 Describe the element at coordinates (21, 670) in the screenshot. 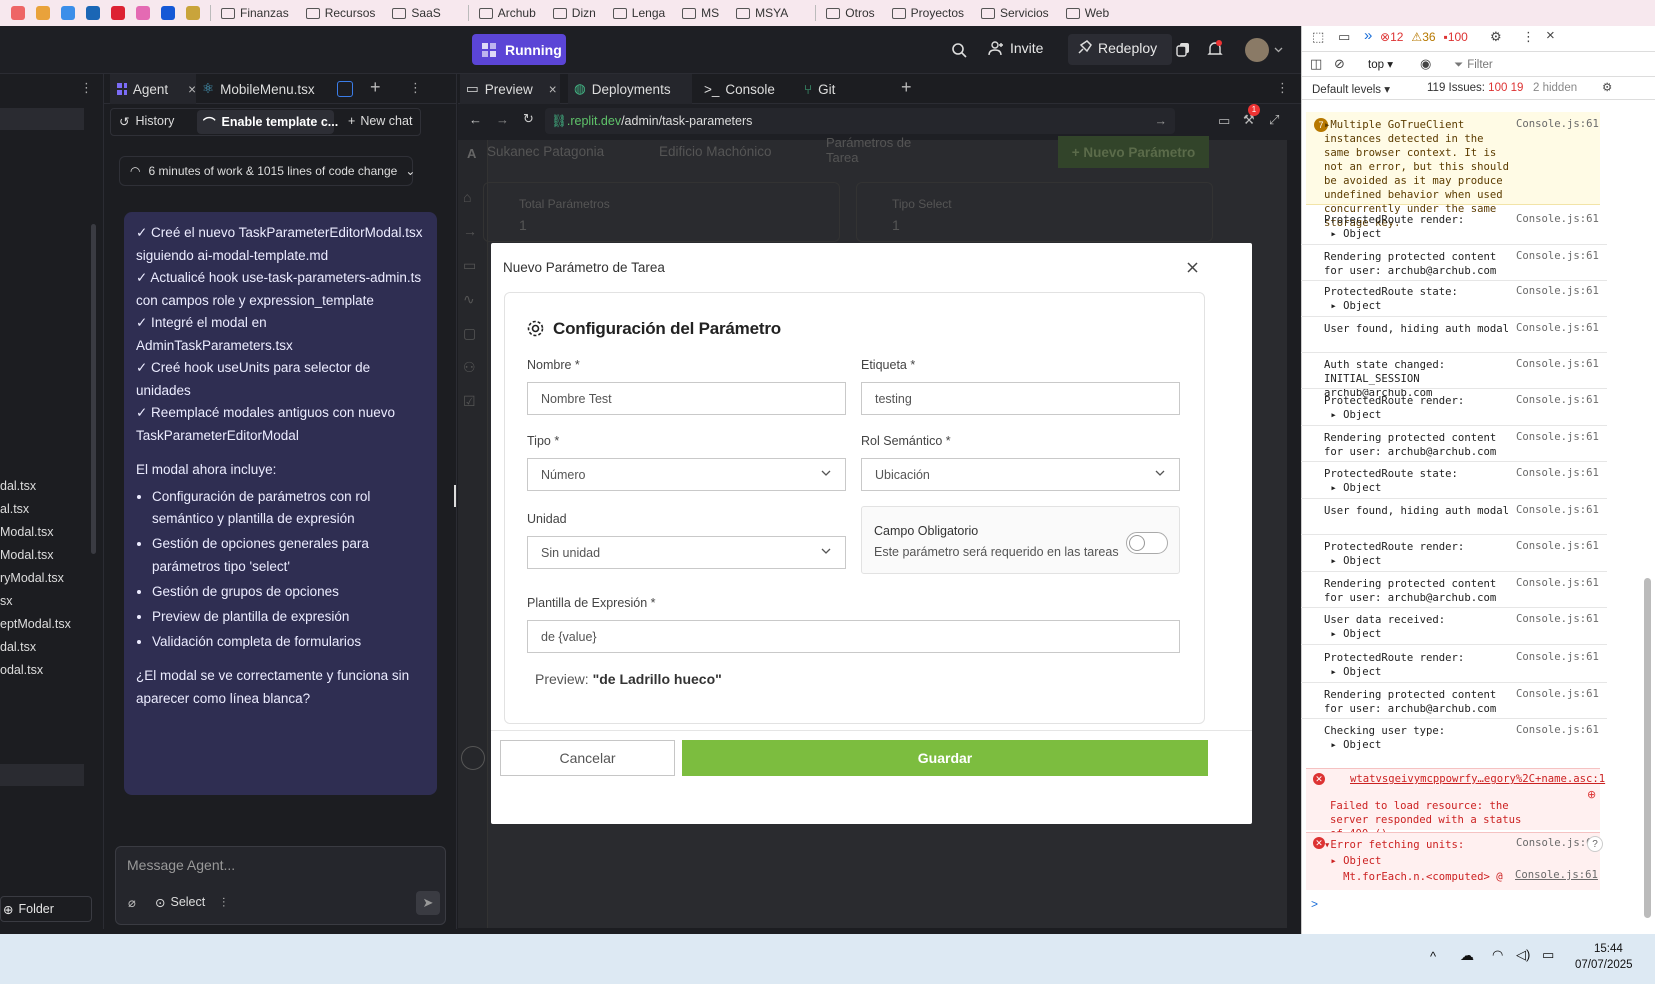

I see `file-item: odal.tsx` at that location.